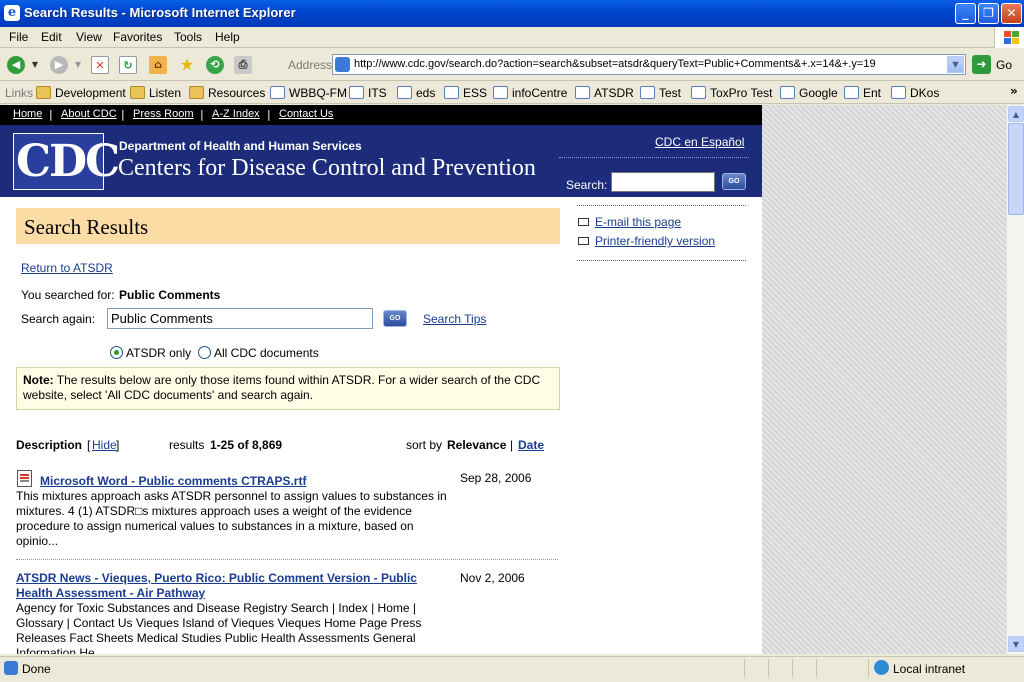 The image size is (1024, 682). Describe the element at coordinates (1015, 379) in the screenshot. I see `vertical-scrollbar: ▲ ▼` at that location.